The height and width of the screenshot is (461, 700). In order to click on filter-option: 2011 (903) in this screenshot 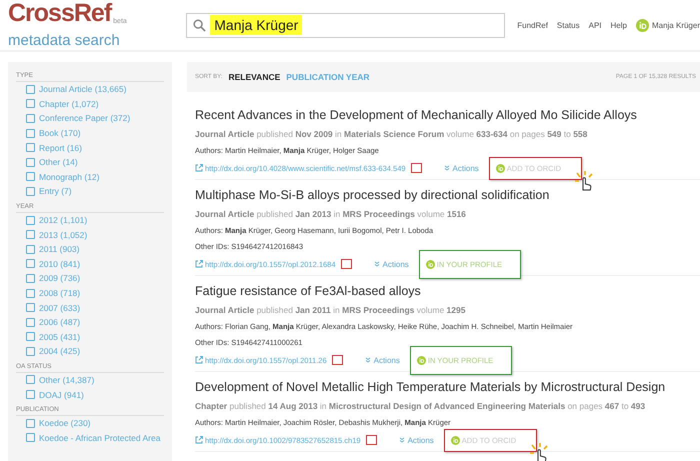, I will do `click(59, 249)`.